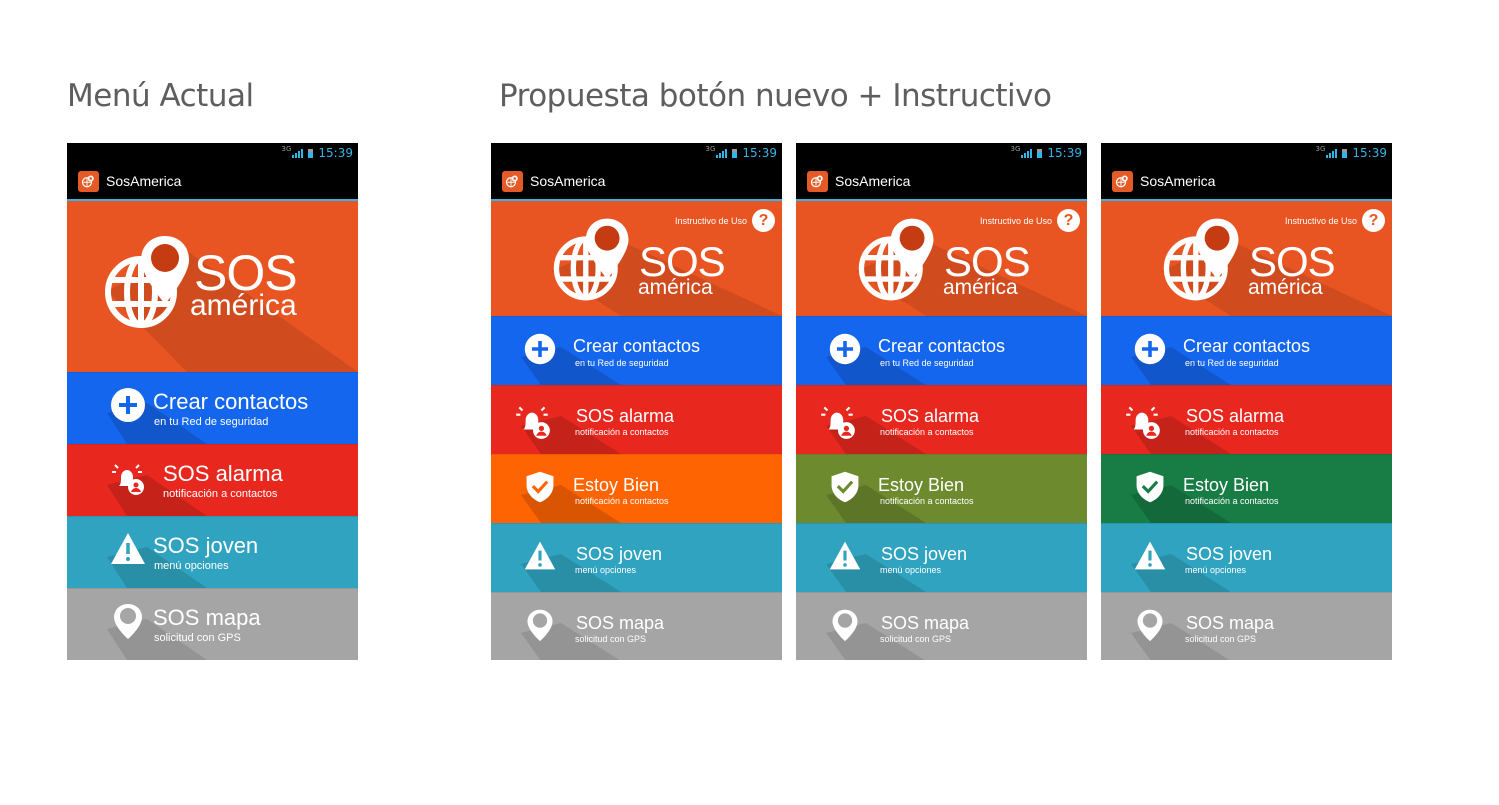 The width and height of the screenshot is (1499, 805). I want to click on app-title: SosAmerica, so click(873, 181).